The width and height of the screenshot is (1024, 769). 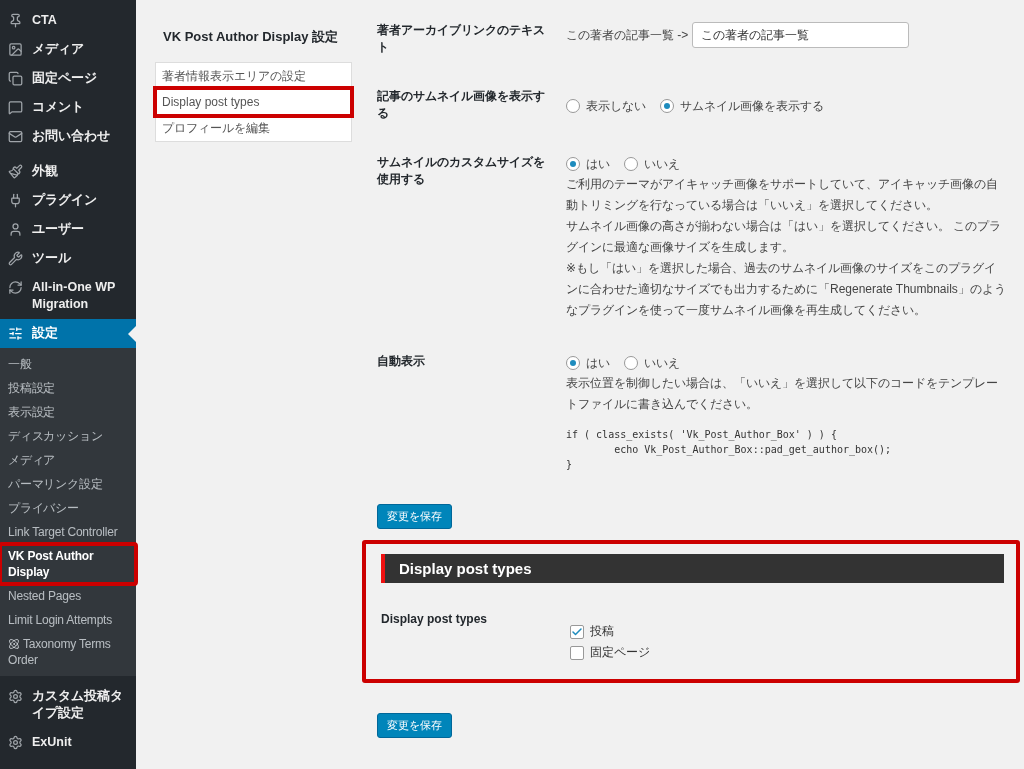 I want to click on nav-link: 著者情報表示エリアの設定, so click(x=253, y=76).